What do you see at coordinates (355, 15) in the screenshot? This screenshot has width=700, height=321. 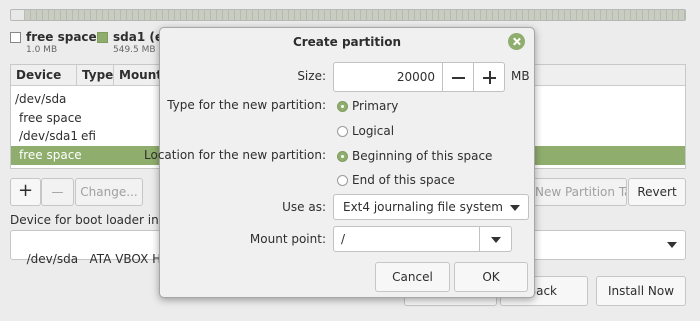 I see `disk-segment-sda1` at bounding box center [355, 15].